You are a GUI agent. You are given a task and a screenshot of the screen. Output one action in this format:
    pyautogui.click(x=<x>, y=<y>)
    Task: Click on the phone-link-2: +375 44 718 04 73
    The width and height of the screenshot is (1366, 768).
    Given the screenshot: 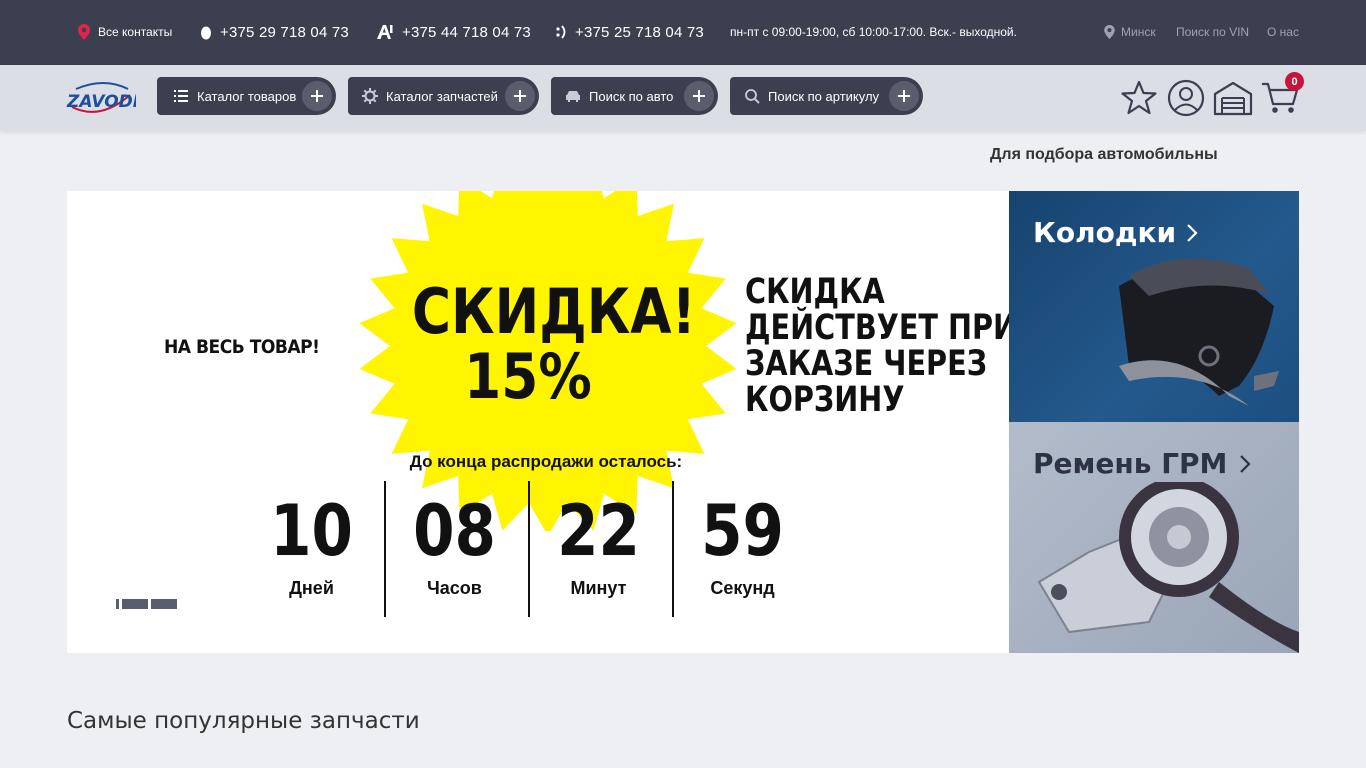 What is the action you would take?
    pyautogui.click(x=453, y=32)
    